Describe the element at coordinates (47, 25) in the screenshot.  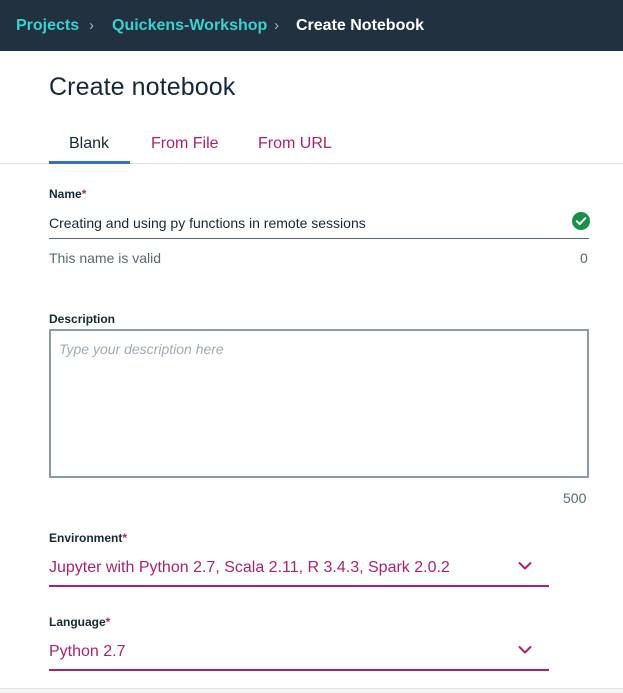
I see `breadcrumb-projects: Projects` at that location.